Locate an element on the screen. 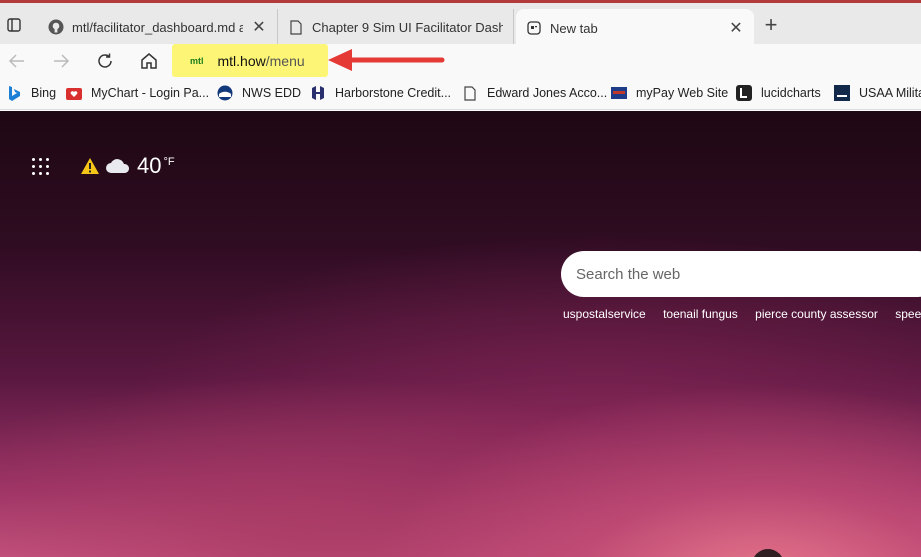  newtab-icon is located at coordinates (534, 28).